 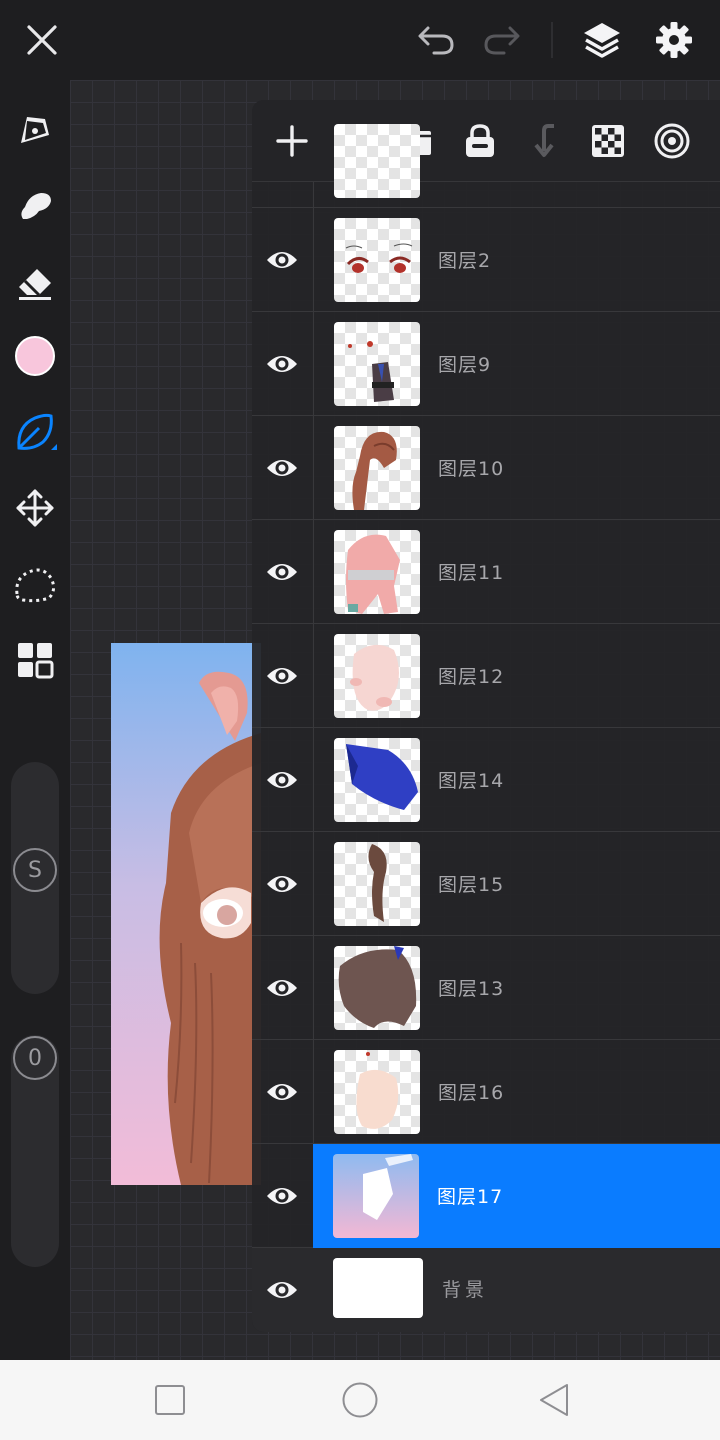 I want to click on layer-row: 图层13, so click(x=486, y=988).